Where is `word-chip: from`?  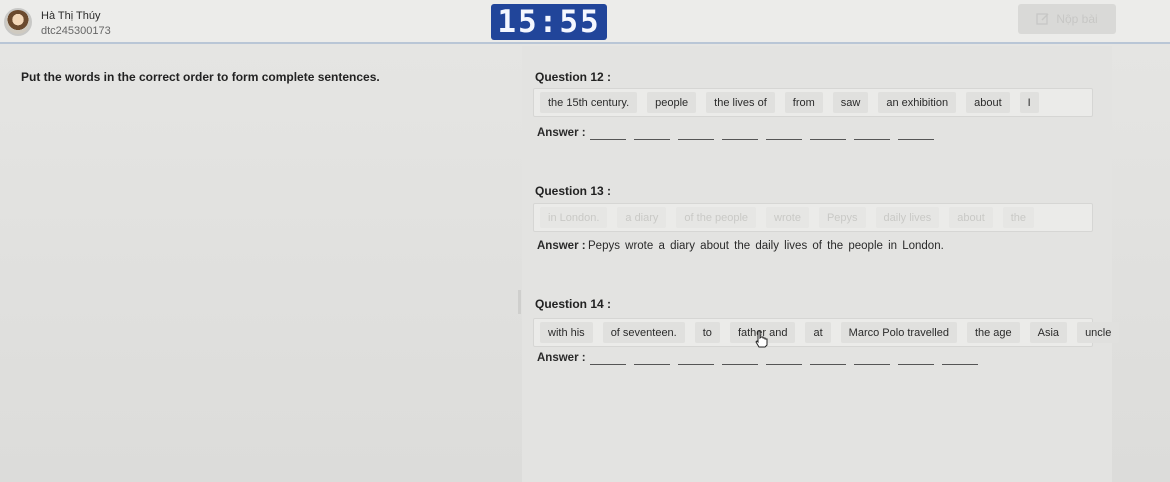
word-chip: from is located at coordinates (803, 102).